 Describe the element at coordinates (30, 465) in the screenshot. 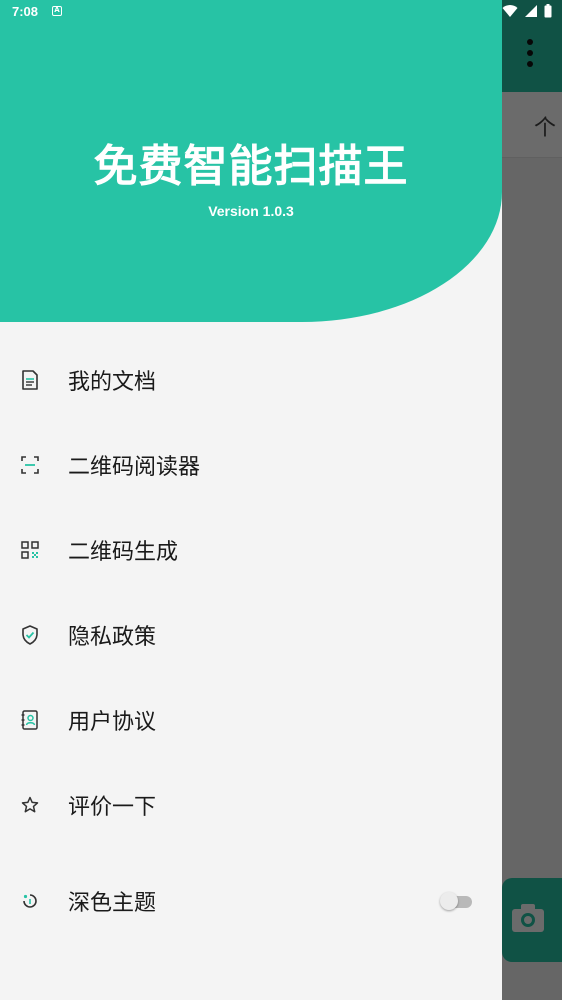

I see `scan-frame-icon` at that location.